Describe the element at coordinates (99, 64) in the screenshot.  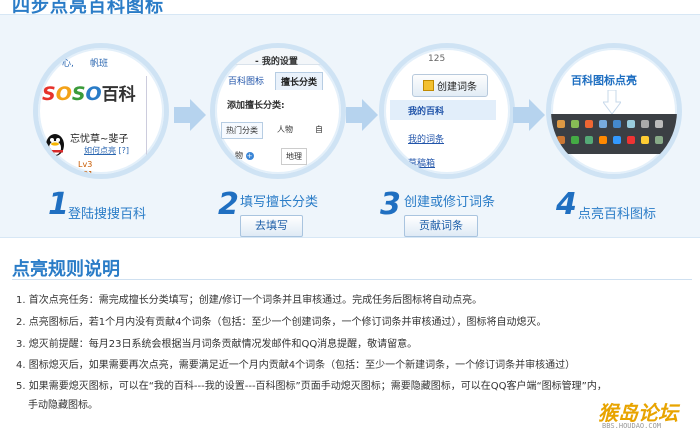
I see `circle1-top-link-2: 帆班` at that location.